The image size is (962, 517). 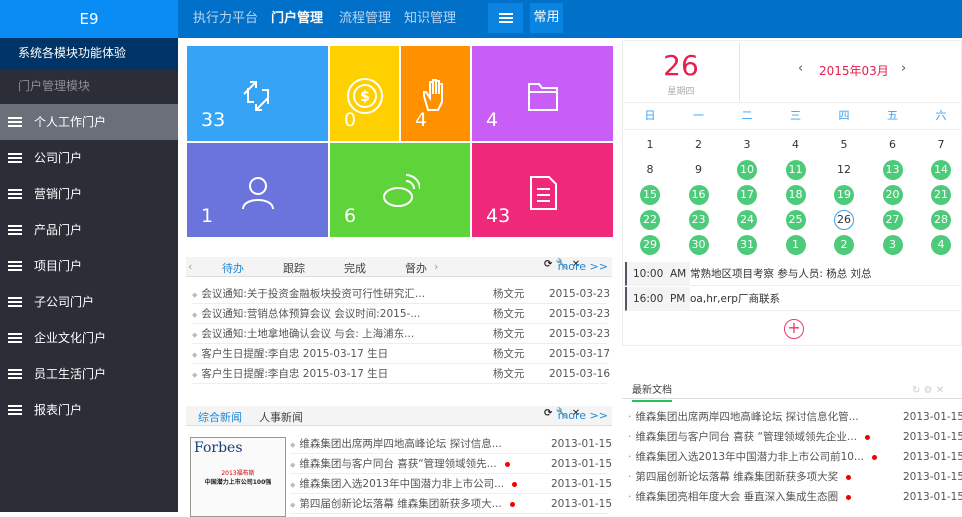 What do you see at coordinates (844, 145) in the screenshot?
I see `calendar-day: 5` at bounding box center [844, 145].